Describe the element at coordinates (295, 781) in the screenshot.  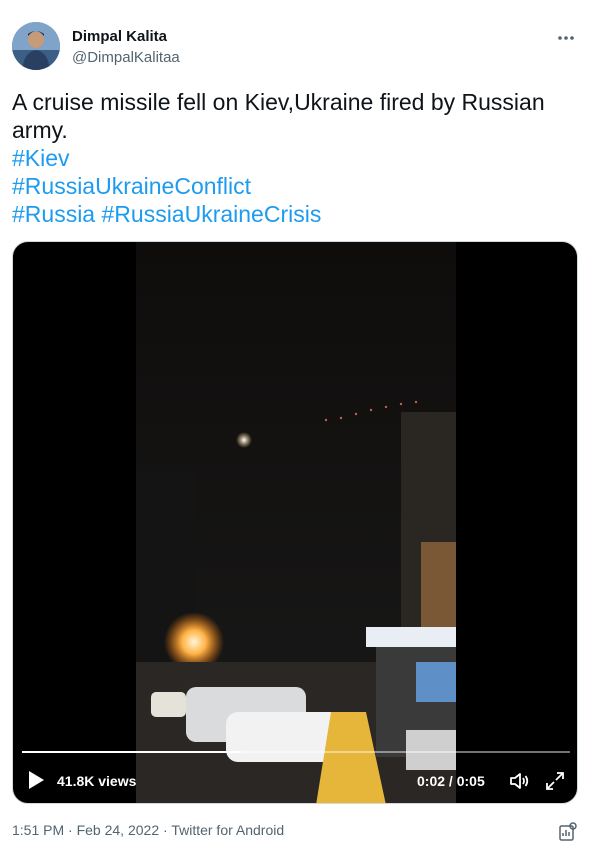
I see `video-controls: 41.8K views 0:02 / 0:05` at that location.